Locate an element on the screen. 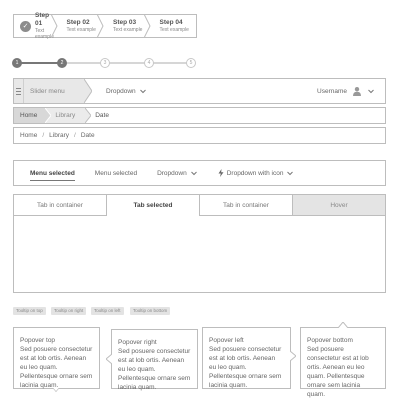  menu-item-label: Dropdown is located at coordinates (172, 173).